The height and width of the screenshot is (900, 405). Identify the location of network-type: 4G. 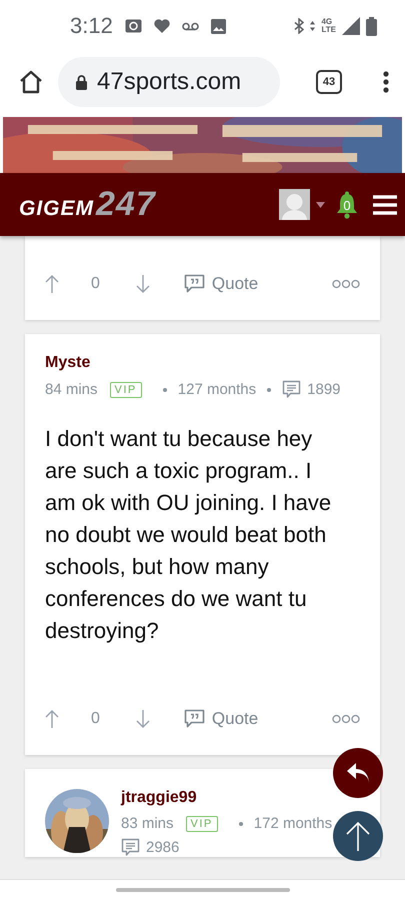
(327, 22).